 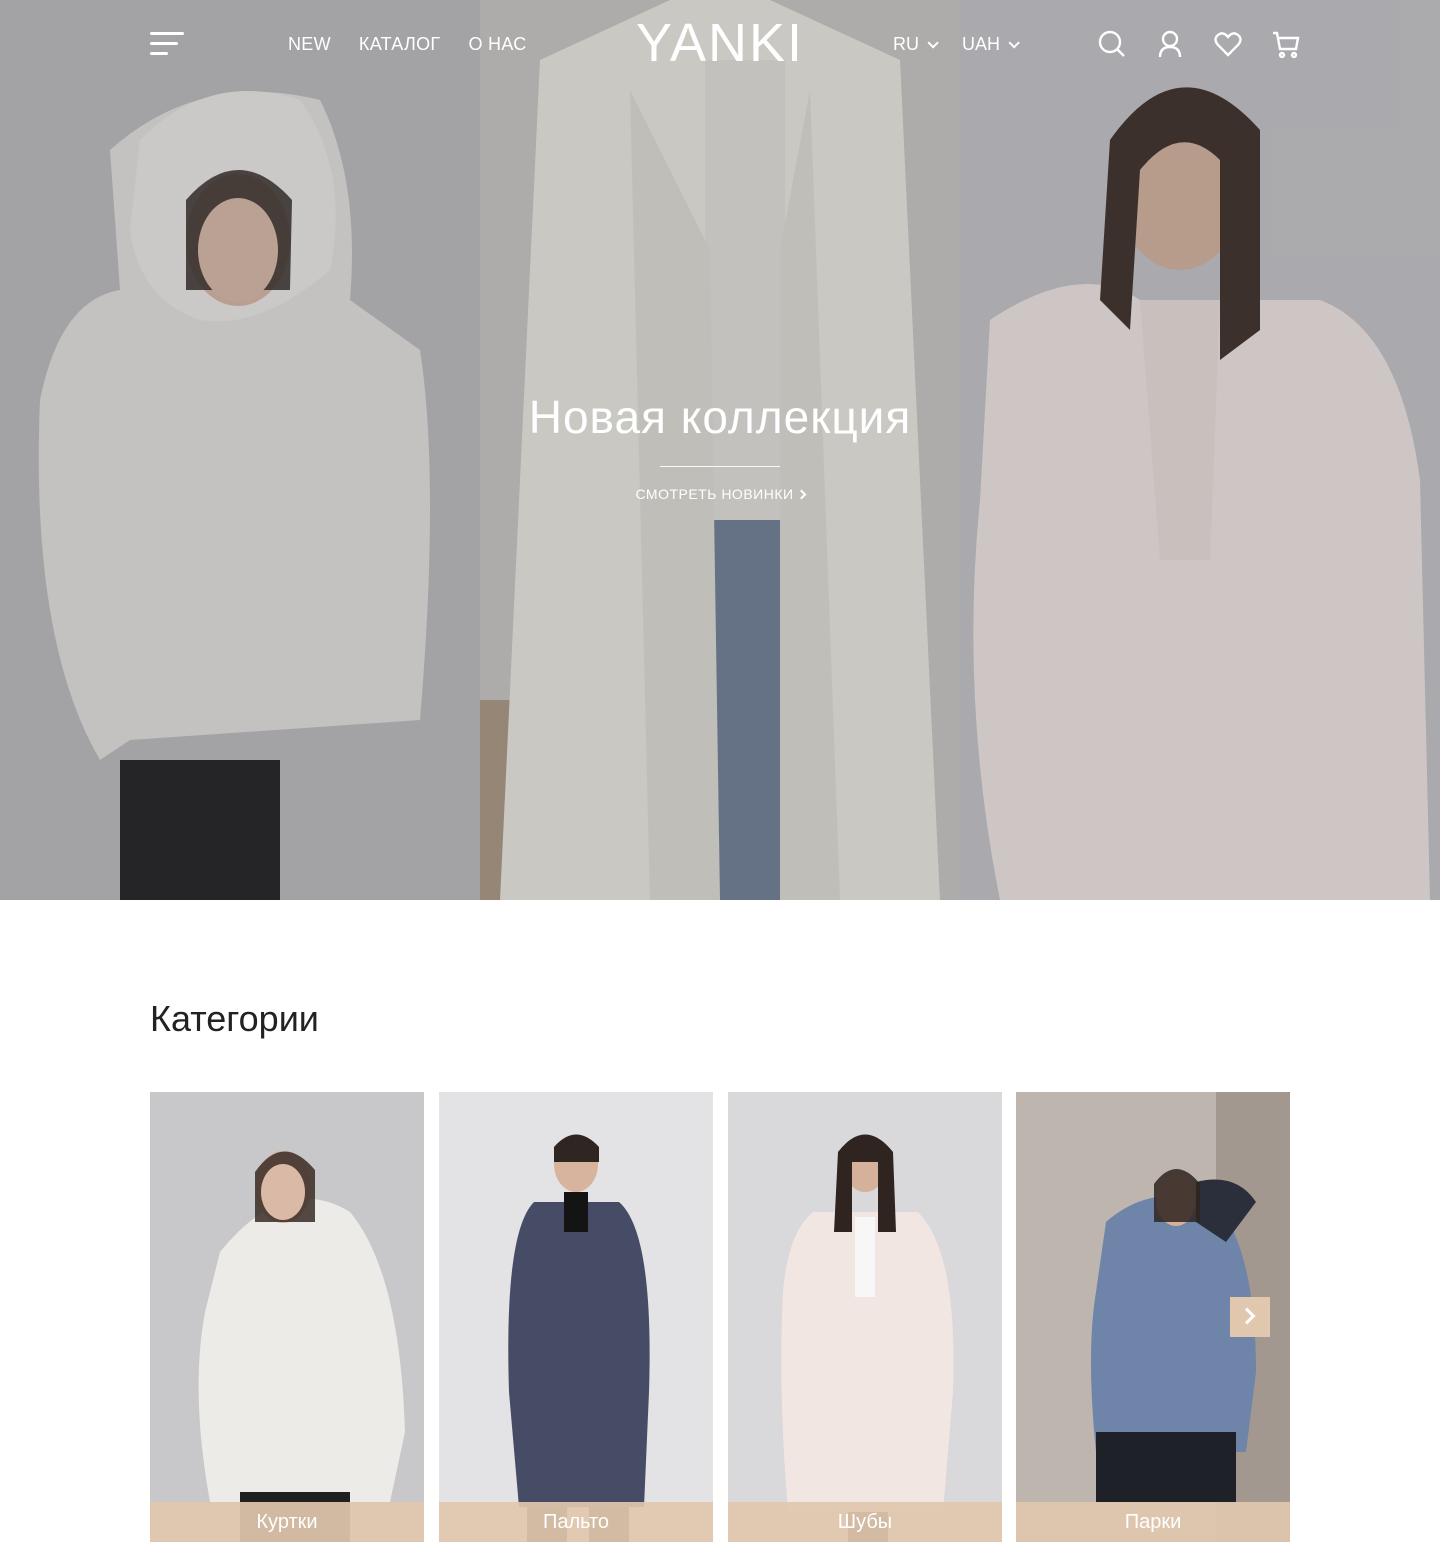 What do you see at coordinates (576, 1522) in the screenshot?
I see `category-label: Пальто` at bounding box center [576, 1522].